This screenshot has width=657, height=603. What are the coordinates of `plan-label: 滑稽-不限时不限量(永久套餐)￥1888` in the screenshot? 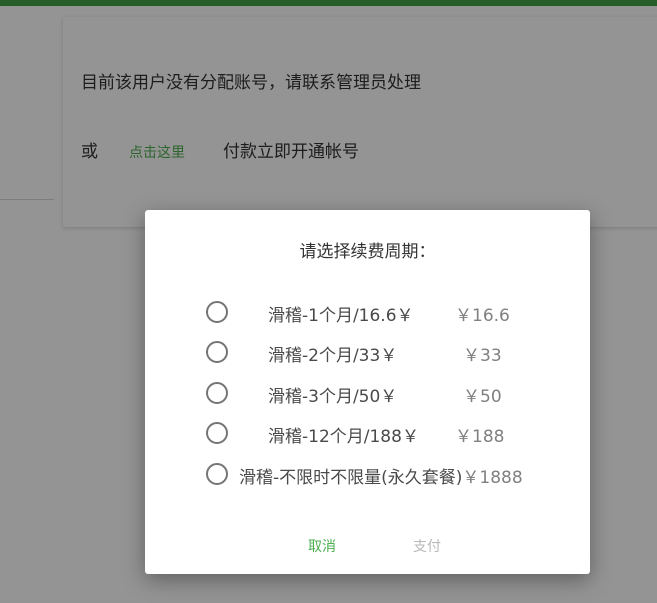 It's located at (381, 475).